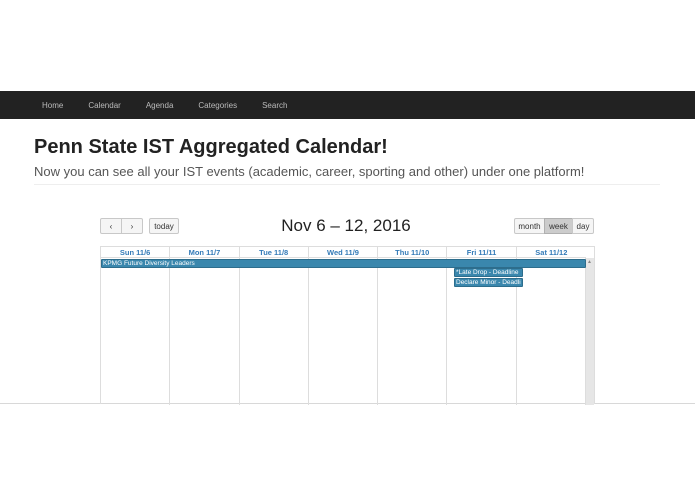  I want to click on day-view-button: day, so click(583, 226).